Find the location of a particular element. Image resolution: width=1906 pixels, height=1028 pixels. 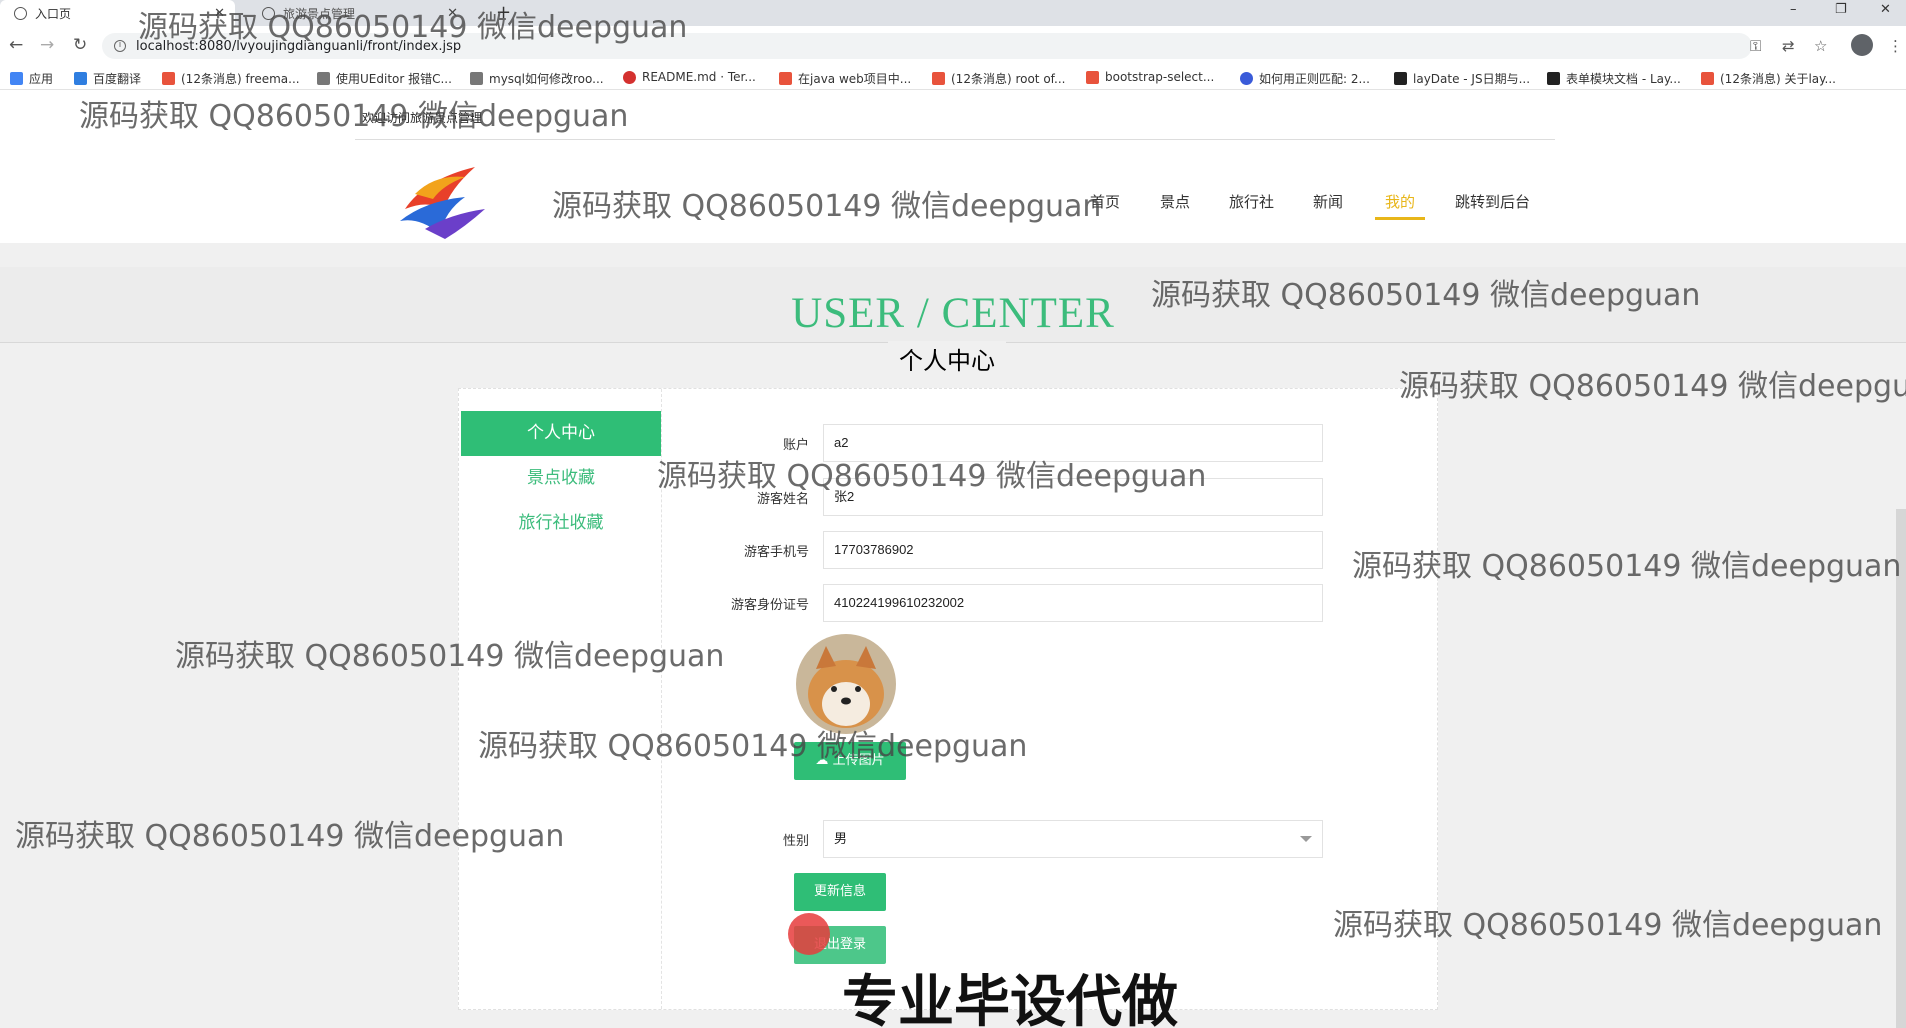

promo-banner-text: 专业毕设代做 is located at coordinates (1010, 999).